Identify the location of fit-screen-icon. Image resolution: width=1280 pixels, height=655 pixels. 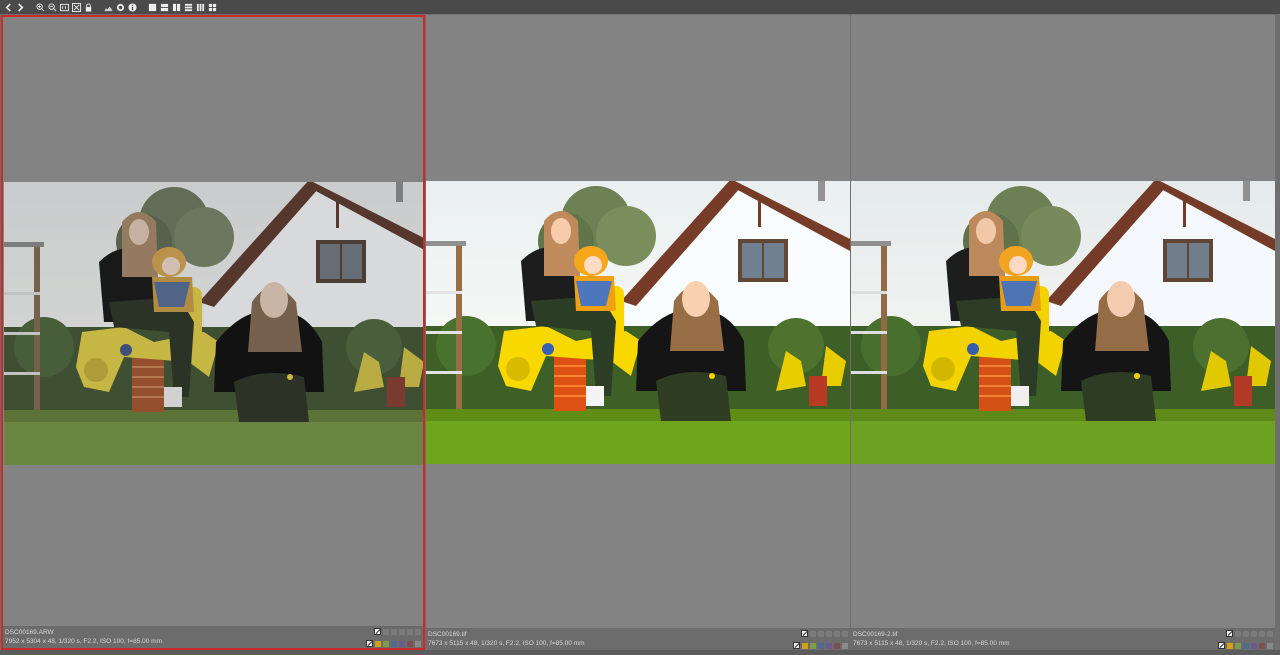
(76, 7).